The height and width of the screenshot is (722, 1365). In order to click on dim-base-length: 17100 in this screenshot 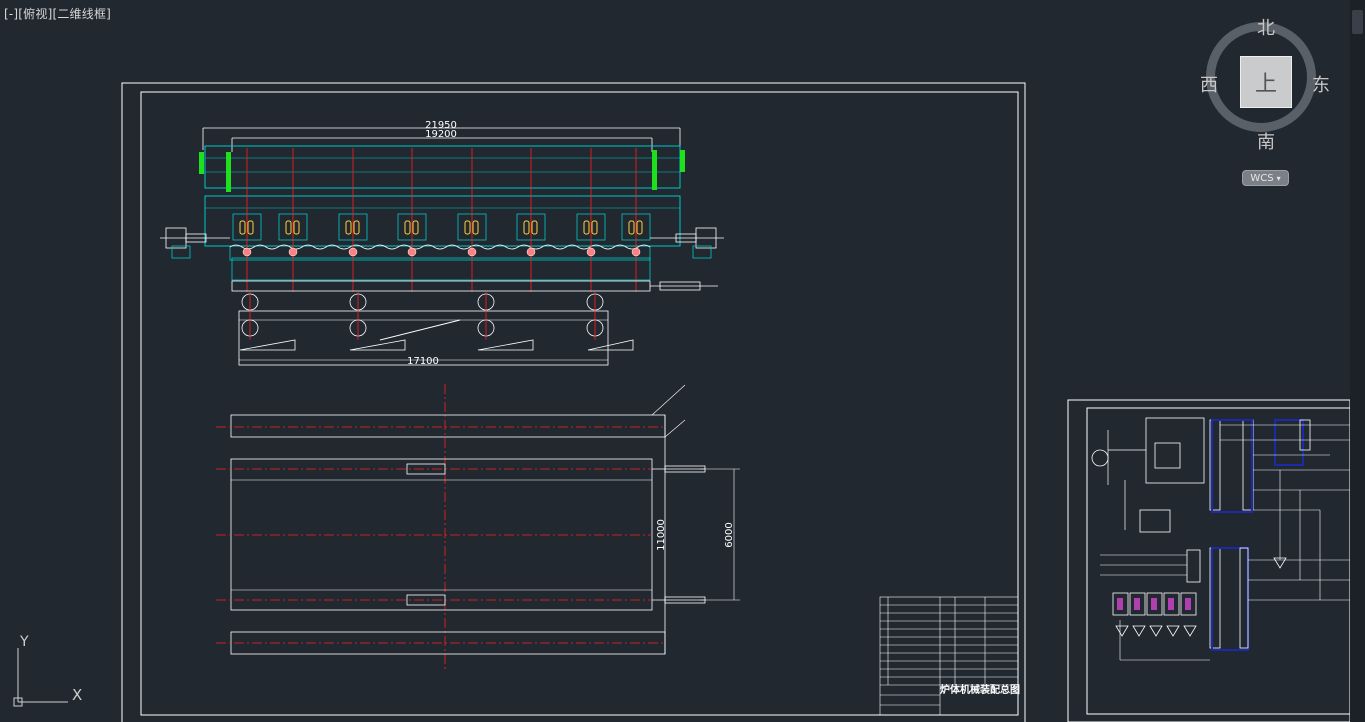, I will do `click(423, 361)`.